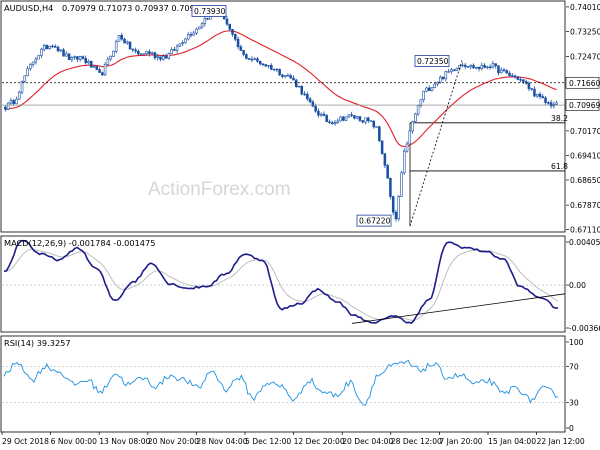 The height and width of the screenshot is (450, 600). What do you see at coordinates (210, 11) in the screenshot?
I see `price-tag-label: 0.73930` at bounding box center [210, 11].